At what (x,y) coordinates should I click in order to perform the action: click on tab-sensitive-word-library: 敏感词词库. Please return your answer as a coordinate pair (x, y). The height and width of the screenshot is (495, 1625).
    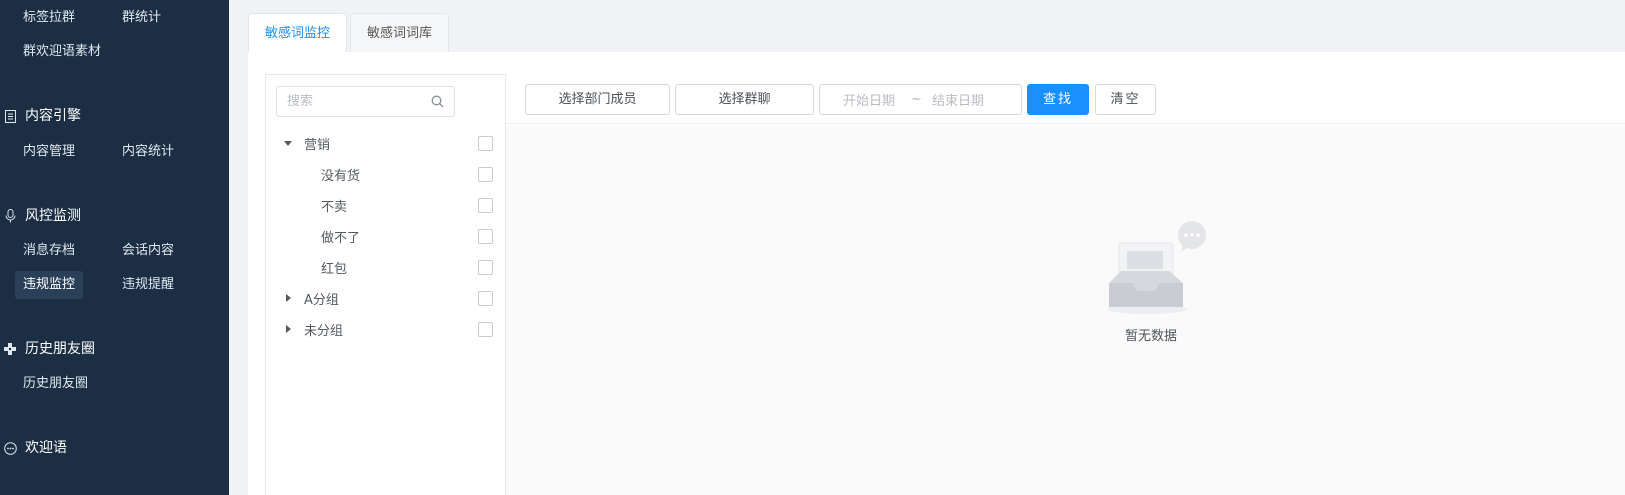
    Looking at the image, I should click on (400, 32).